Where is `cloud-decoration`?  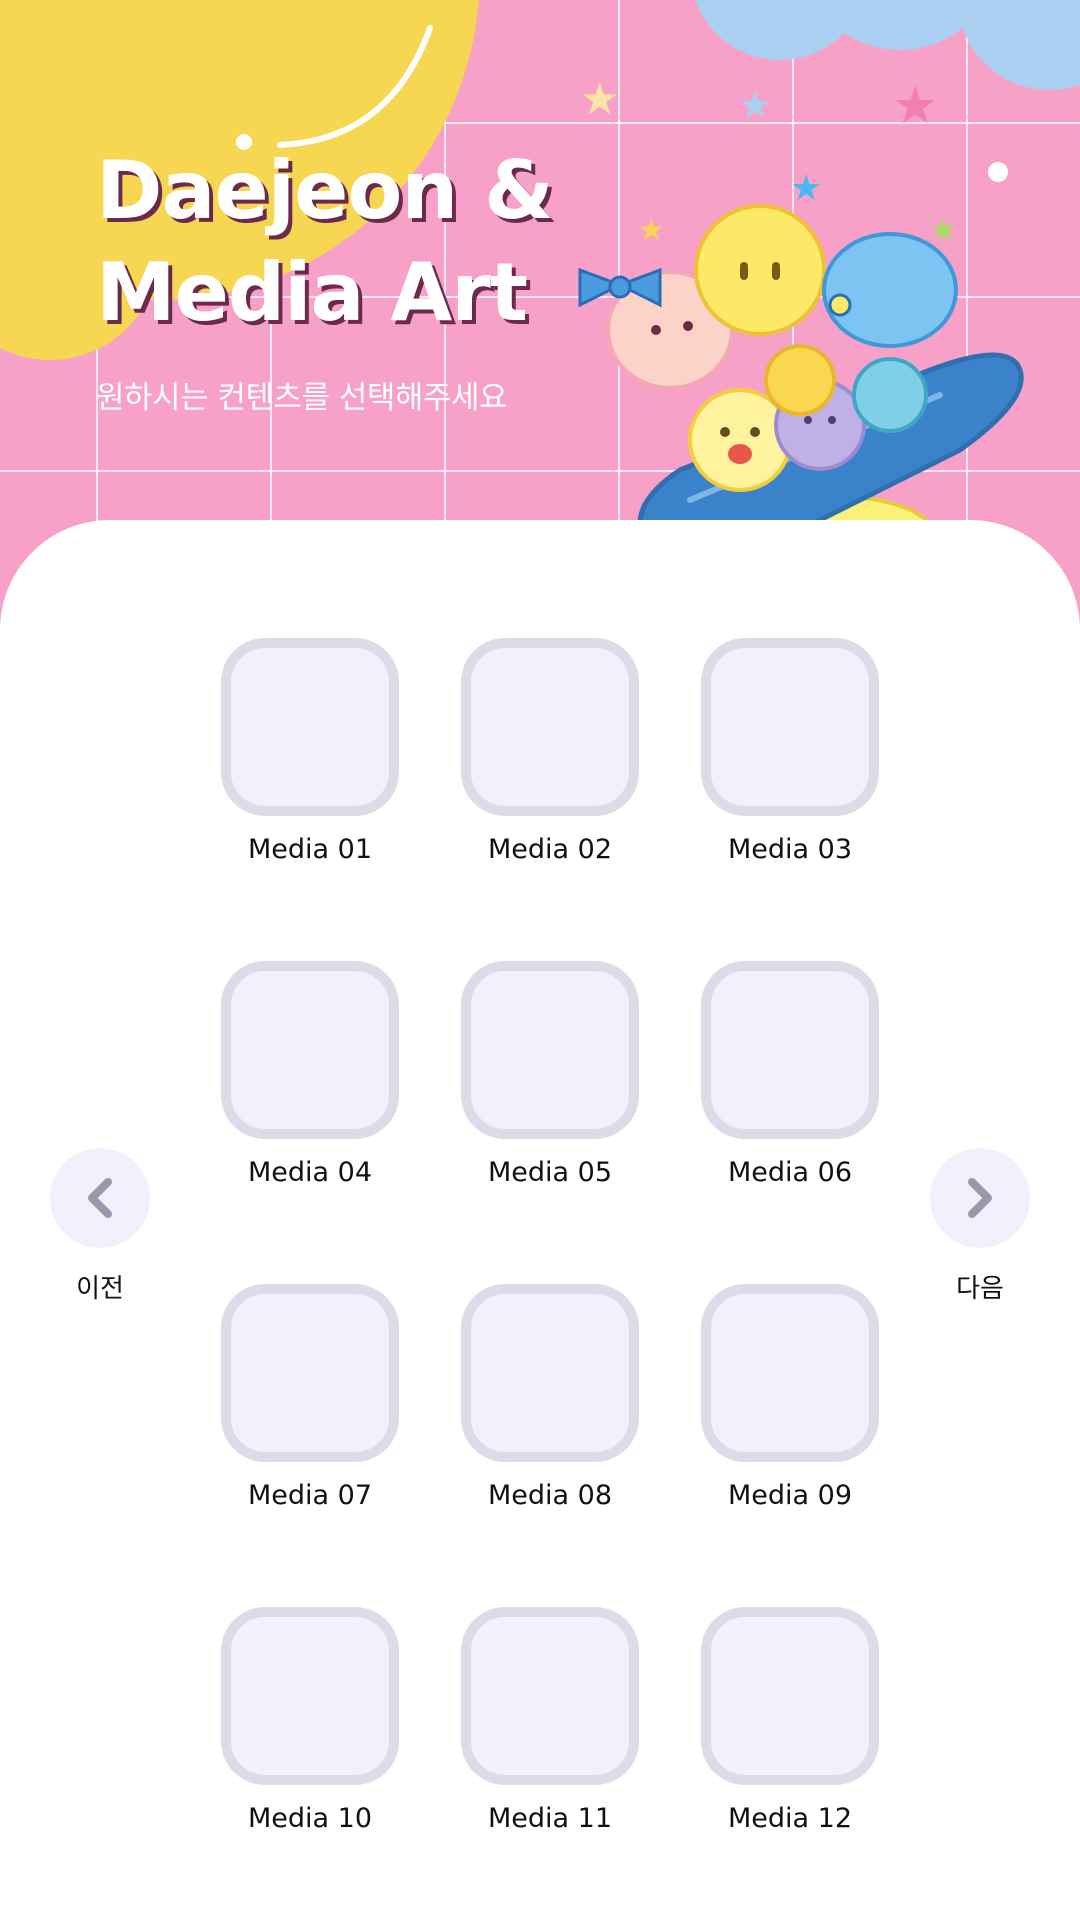
cloud-decoration is located at coordinates (1020, 45).